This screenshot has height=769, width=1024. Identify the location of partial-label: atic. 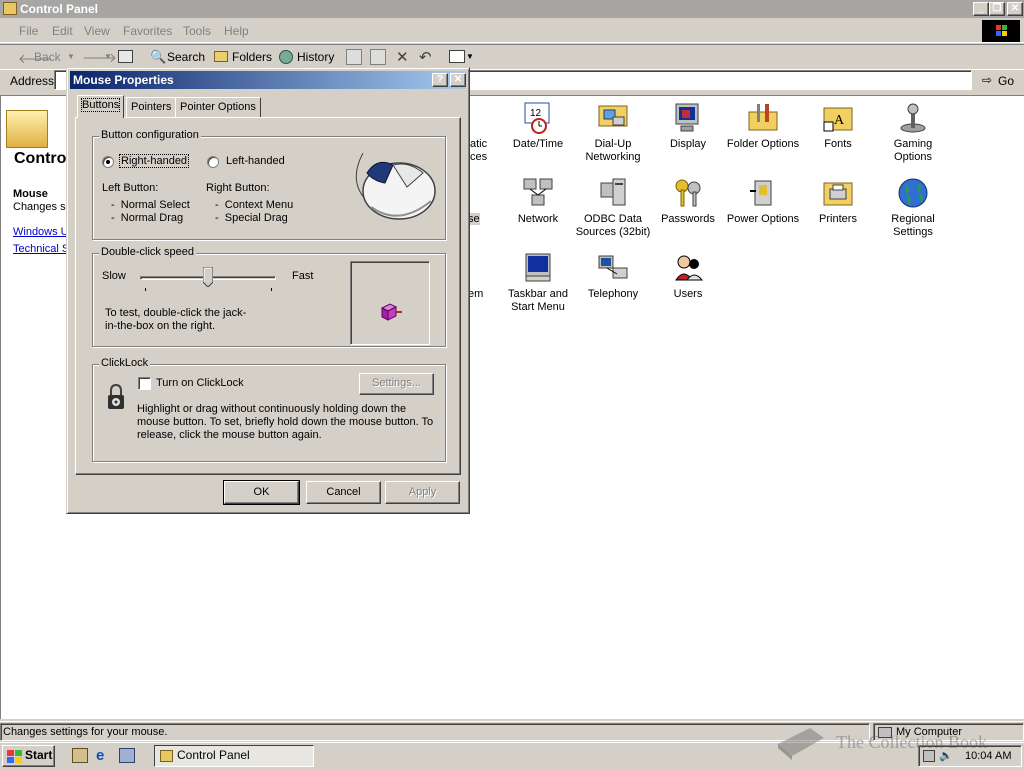
(479, 144).